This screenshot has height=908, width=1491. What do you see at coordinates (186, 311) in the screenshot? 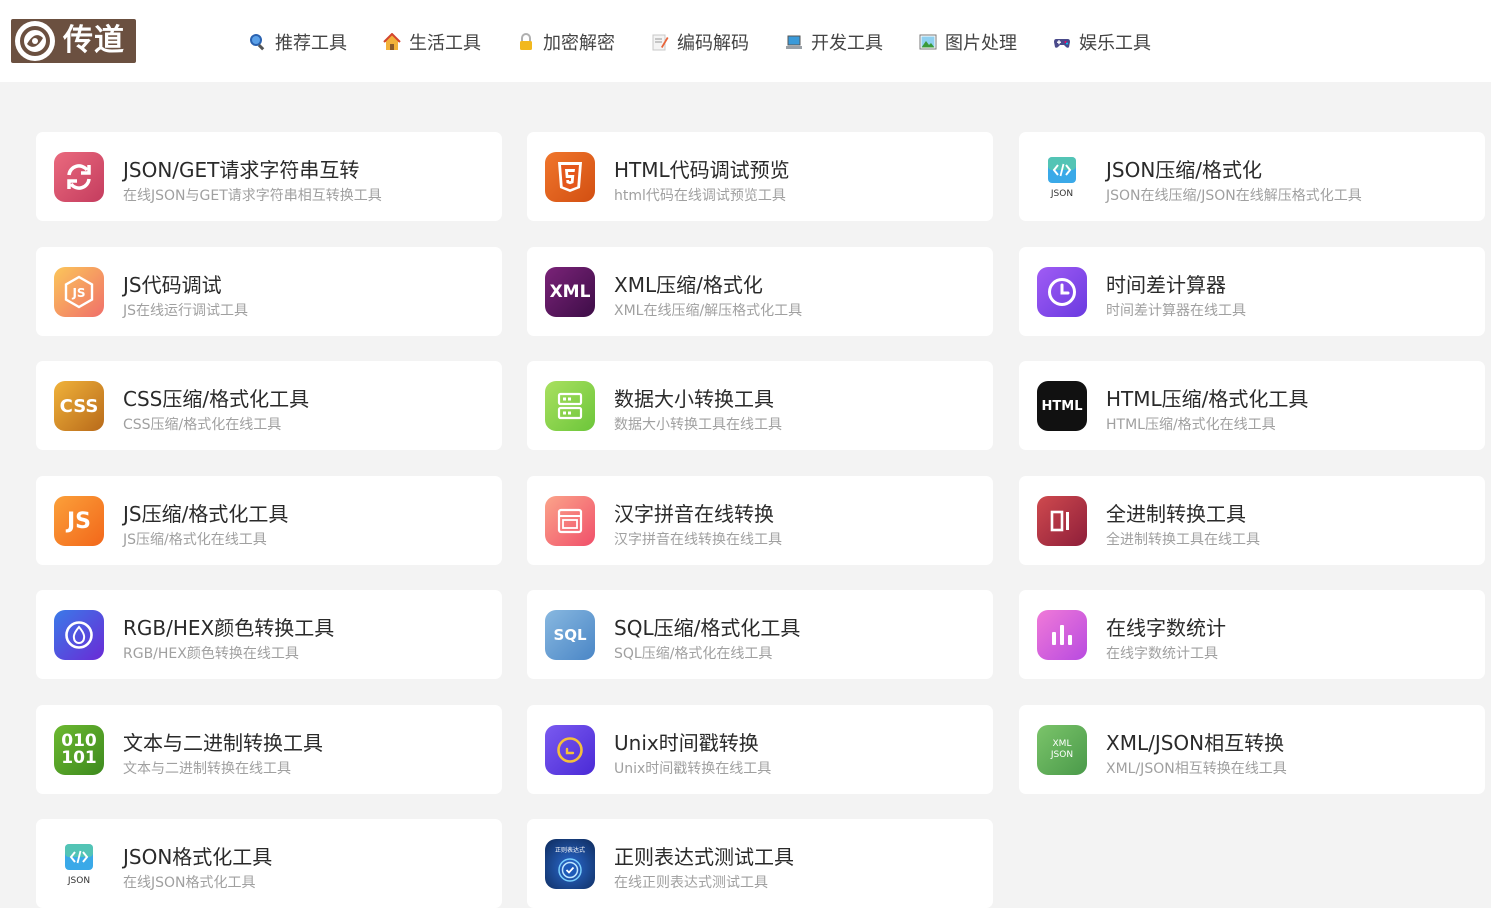
I see `tool-description: JS在线运行调试工具` at bounding box center [186, 311].